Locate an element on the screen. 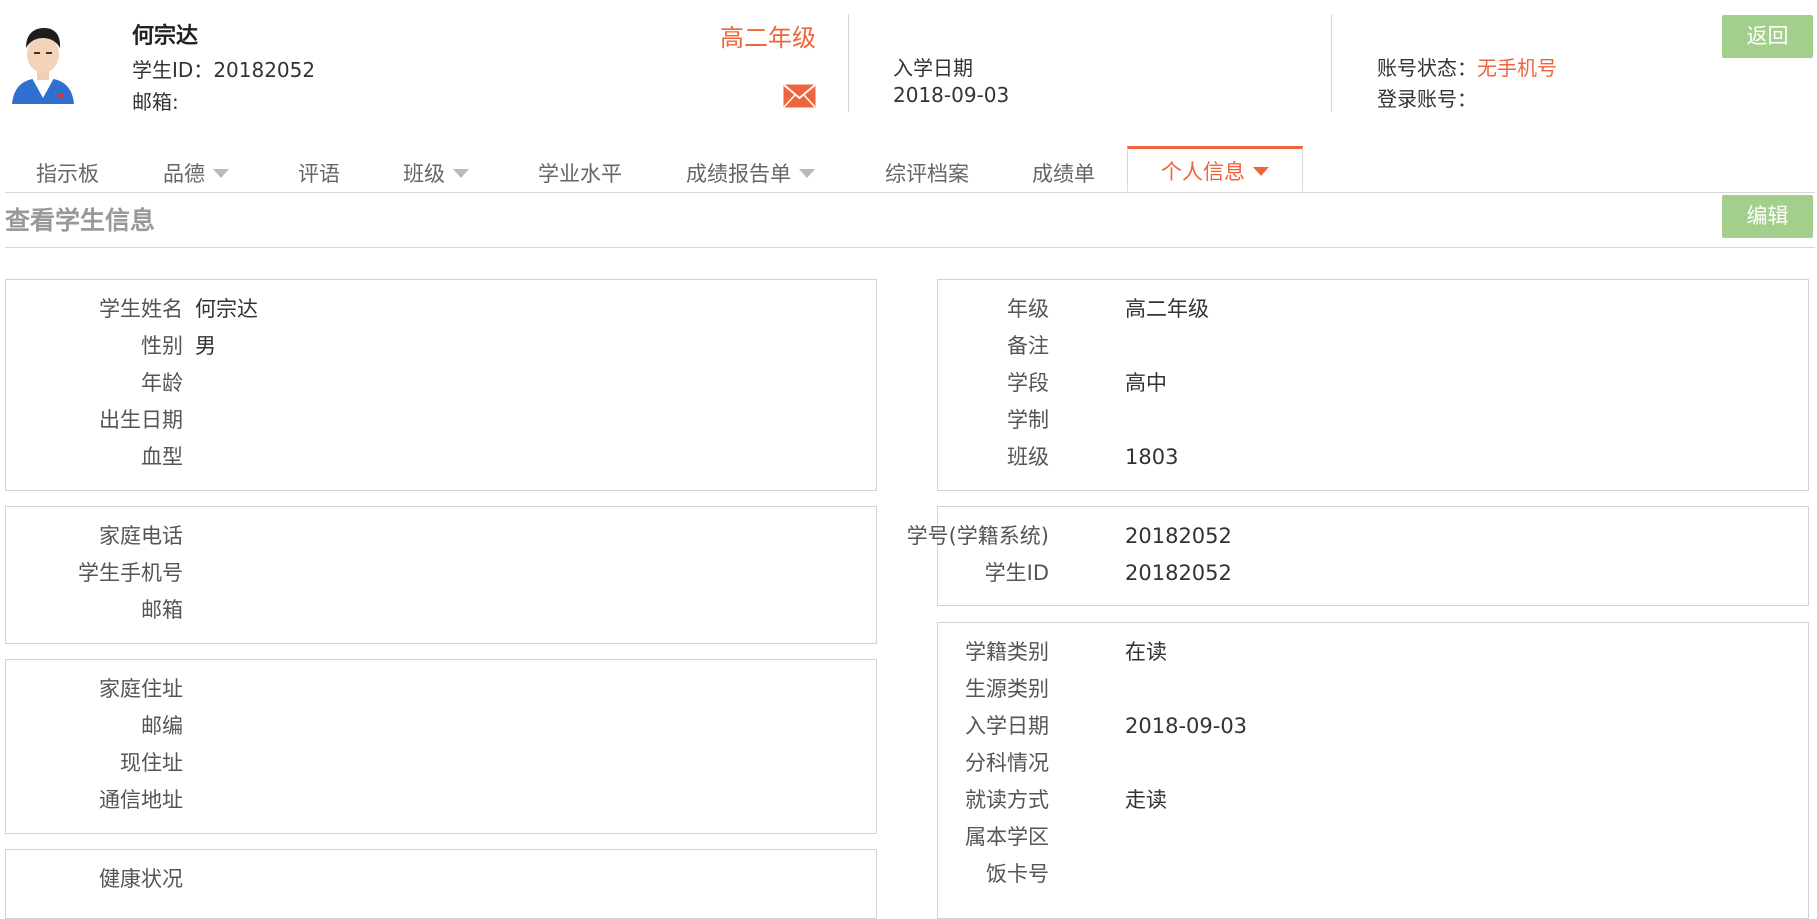 Image resolution: width=1817 pixels, height=919 pixels. field-row: 学籍类别 在读 is located at coordinates (1374, 652).